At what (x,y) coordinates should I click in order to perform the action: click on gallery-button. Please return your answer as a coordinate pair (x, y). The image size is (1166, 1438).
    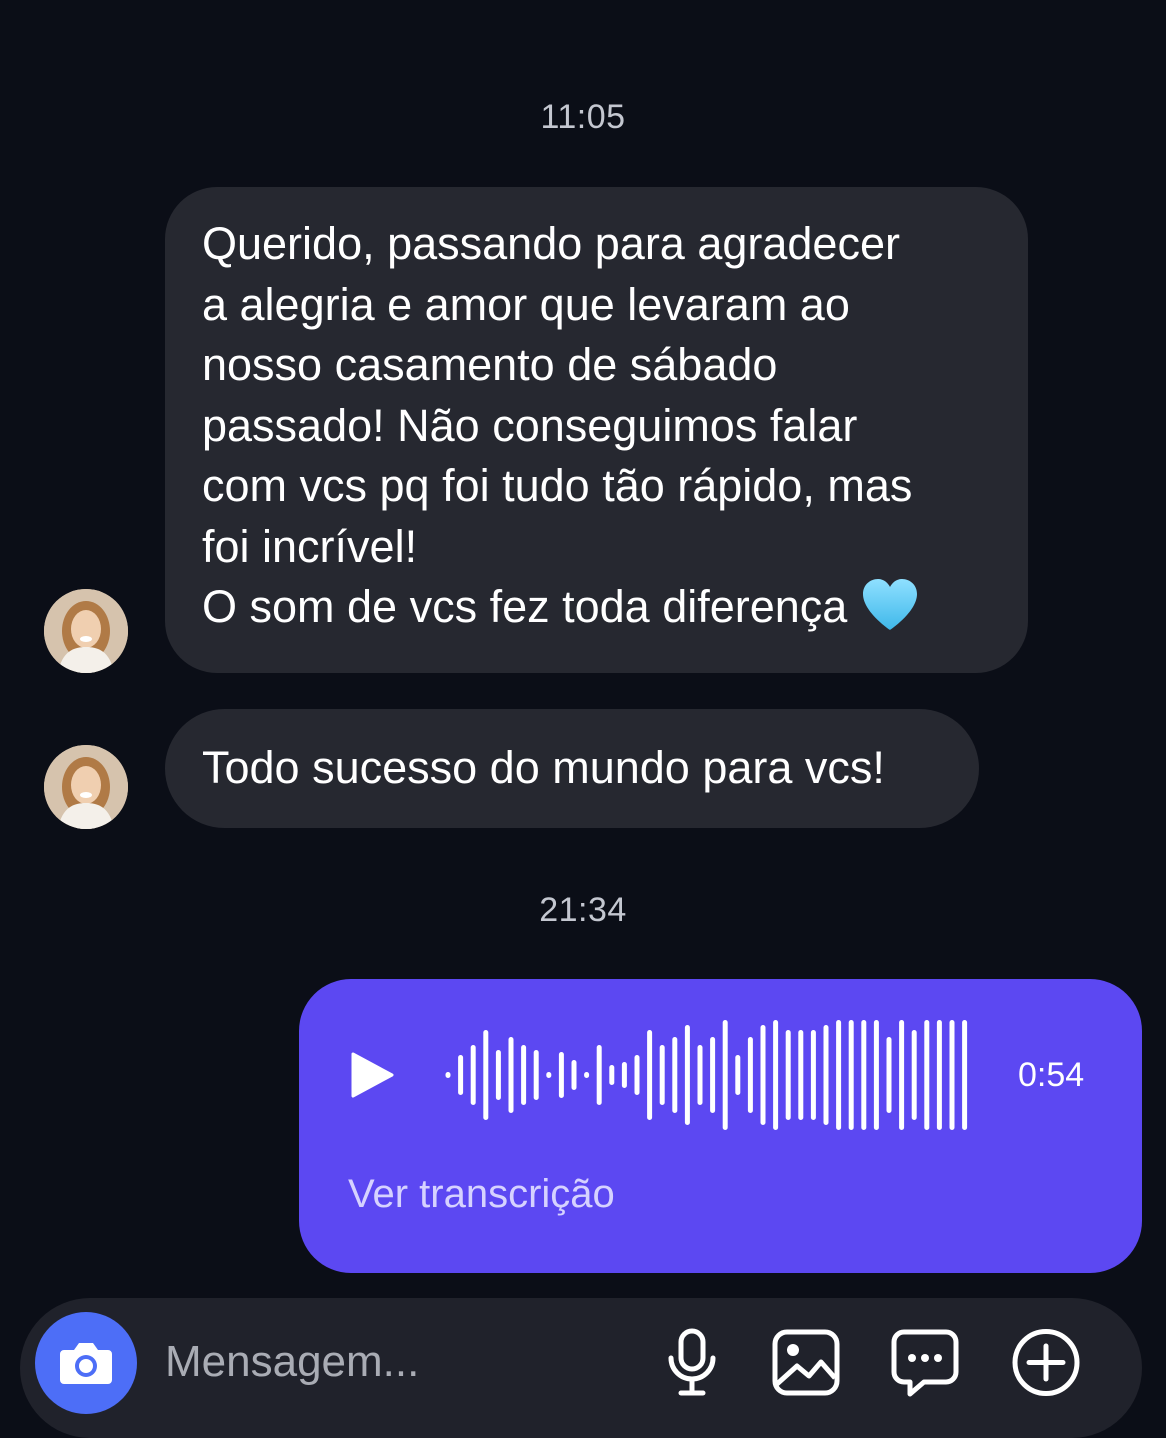
    Looking at the image, I should click on (806, 1362).